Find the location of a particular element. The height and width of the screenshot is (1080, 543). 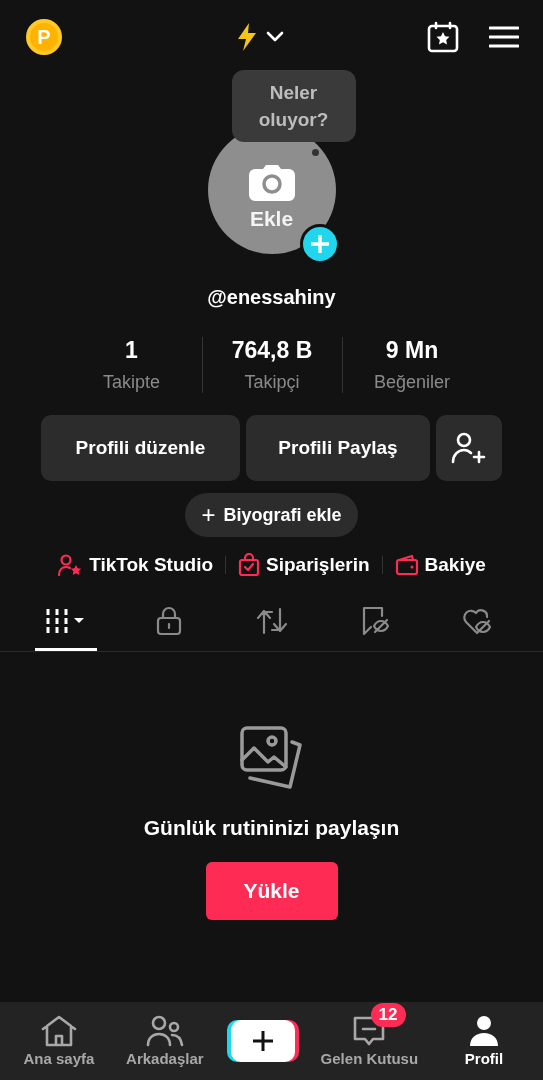

shortcut-link: Siparişlerin is located at coordinates (304, 565).